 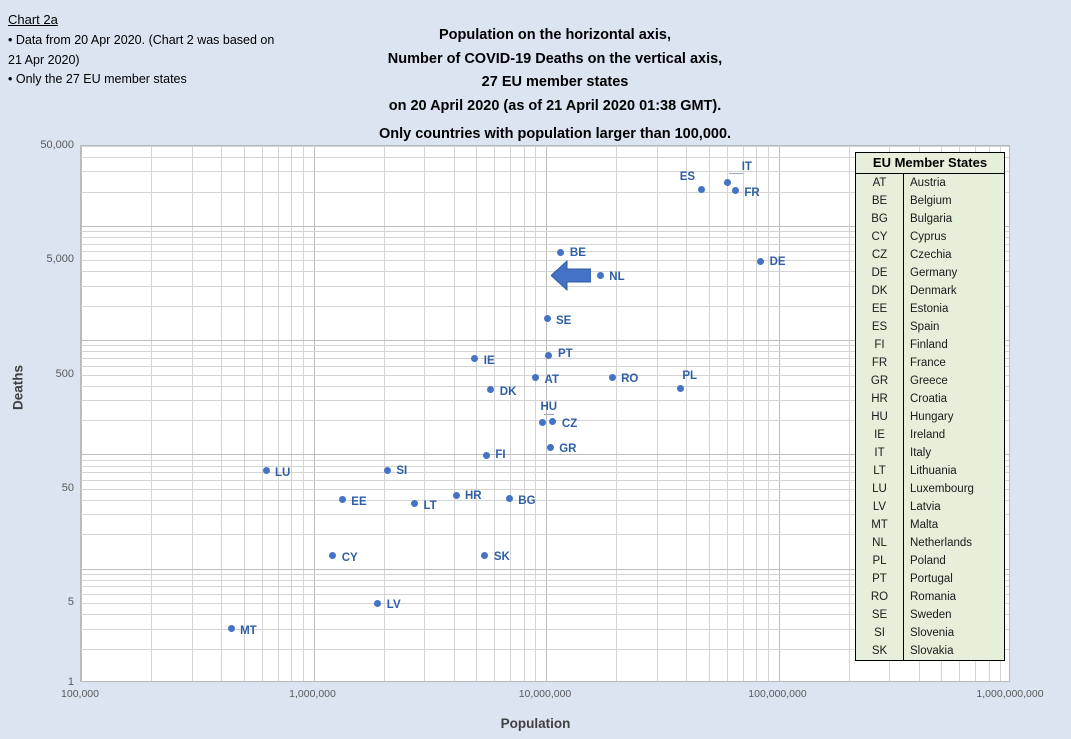 What do you see at coordinates (312, 694) in the screenshot?
I see `x-tick-label: 1,000,000` at bounding box center [312, 694].